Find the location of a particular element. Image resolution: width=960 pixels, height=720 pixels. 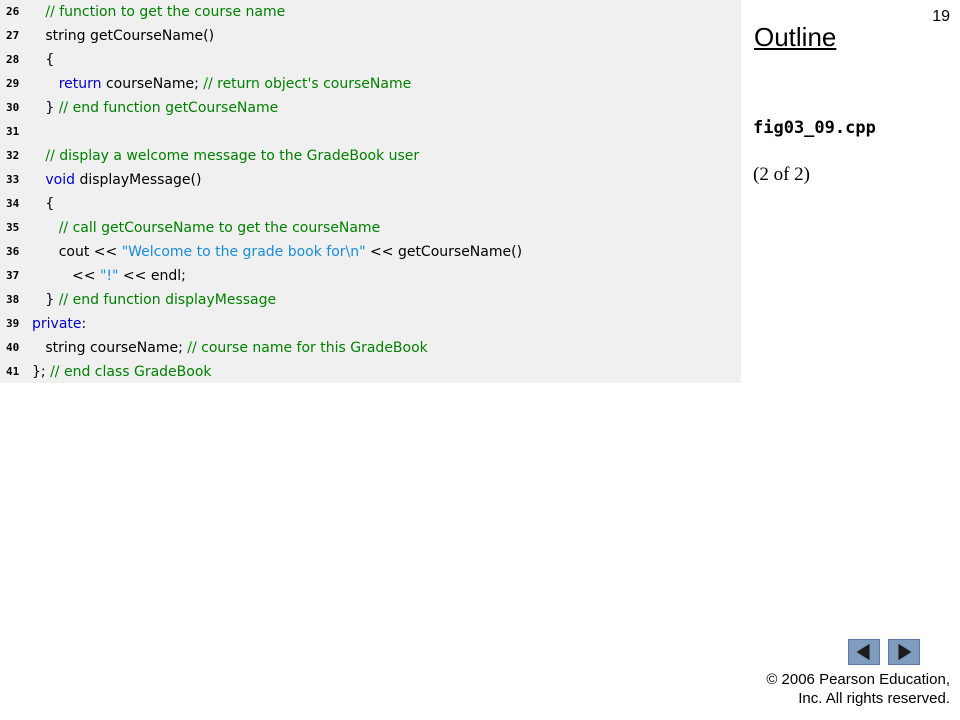

code-text: string getCourseName() is located at coordinates (123, 36).